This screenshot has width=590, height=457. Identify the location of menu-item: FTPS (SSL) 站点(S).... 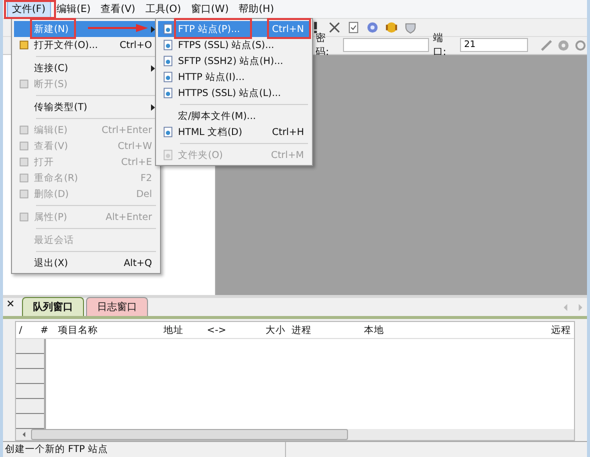
(234, 45).